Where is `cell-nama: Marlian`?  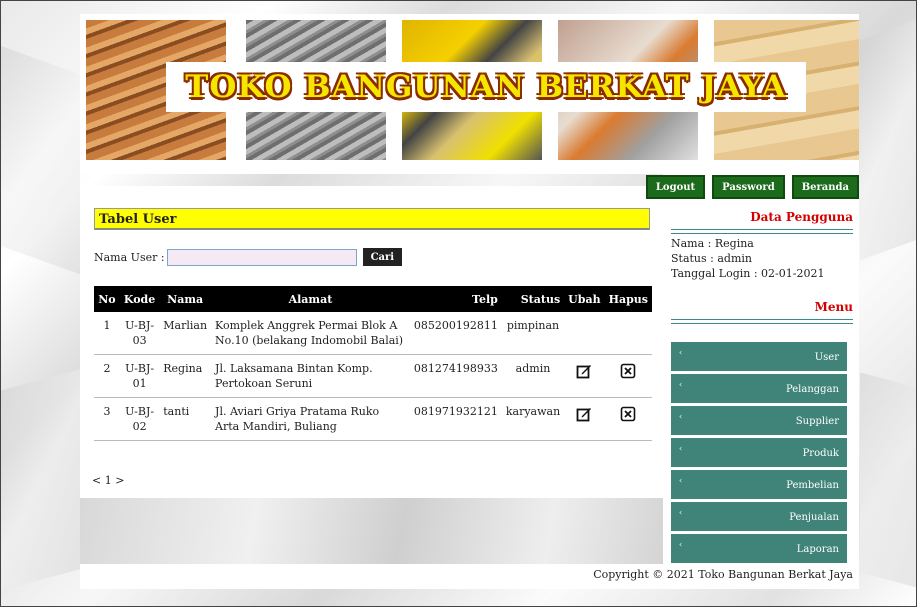 cell-nama: Marlian is located at coordinates (185, 333).